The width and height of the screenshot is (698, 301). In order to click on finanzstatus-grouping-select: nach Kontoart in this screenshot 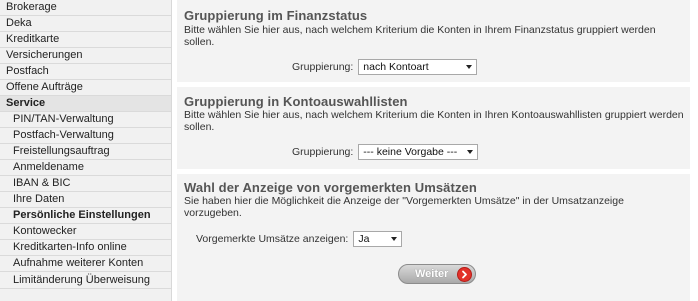, I will do `click(418, 67)`.